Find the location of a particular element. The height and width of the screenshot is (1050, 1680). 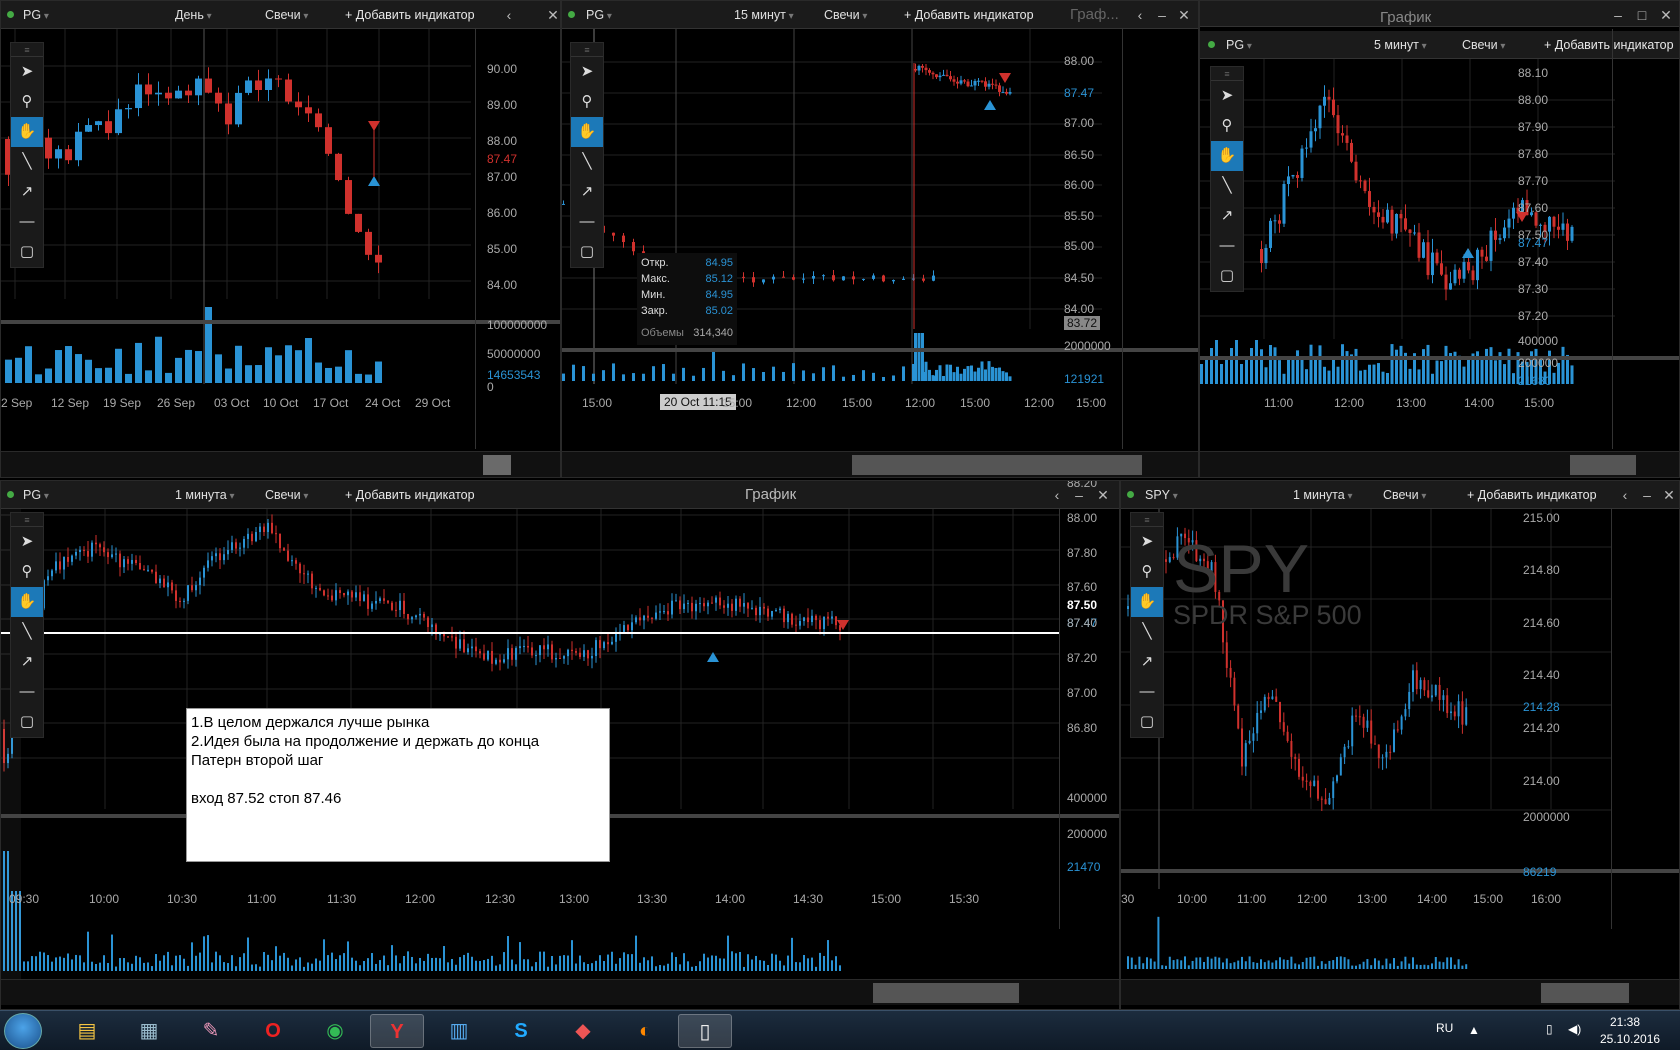

volume-icon: ◀) is located at coordinates (1574, 1029).